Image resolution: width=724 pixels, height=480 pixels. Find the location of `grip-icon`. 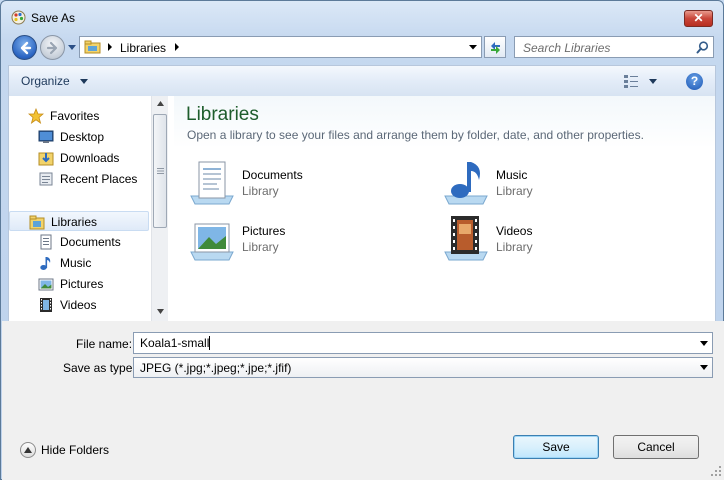

grip-icon is located at coordinates (160, 171).